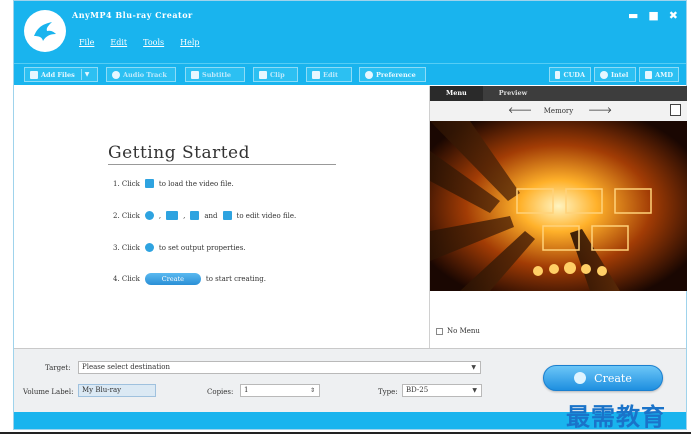 The width and height of the screenshot is (691, 444). I want to click on app-title: AnyMP4 Blu-ray Creator, so click(132, 15).